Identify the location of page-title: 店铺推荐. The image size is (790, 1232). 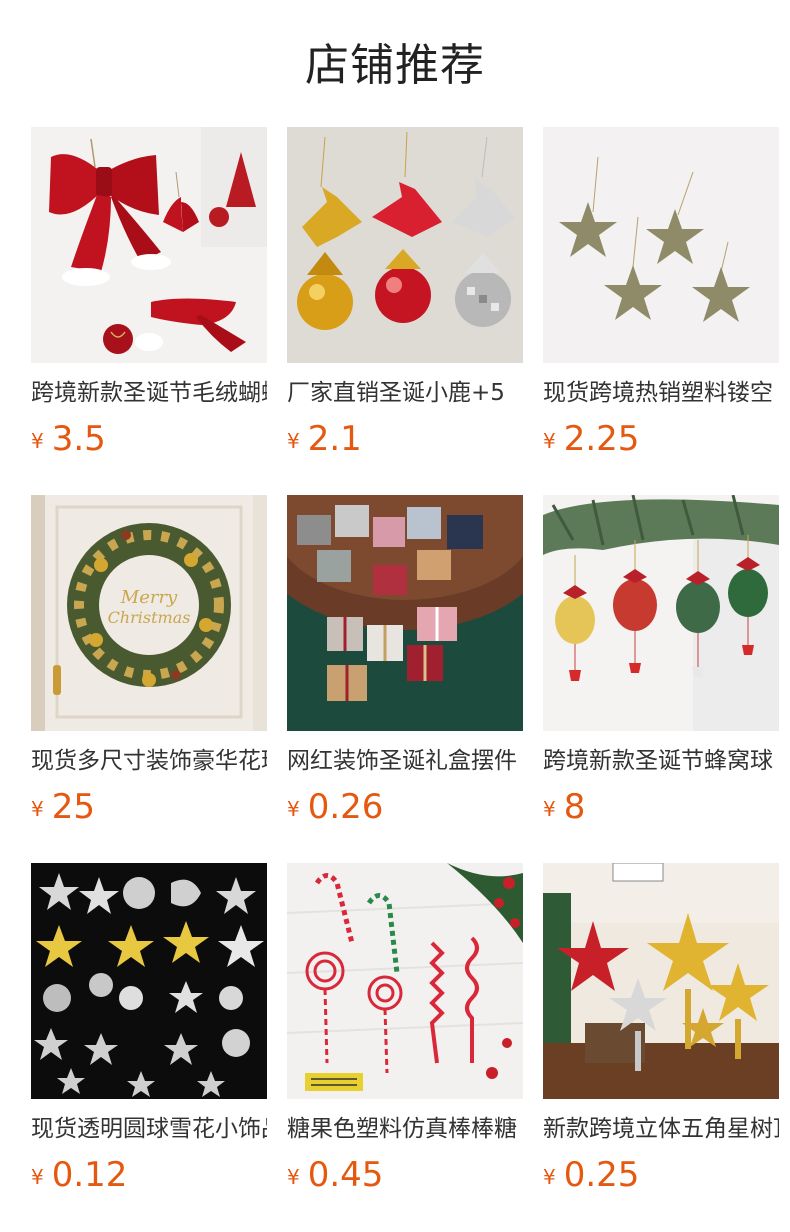
(395, 65).